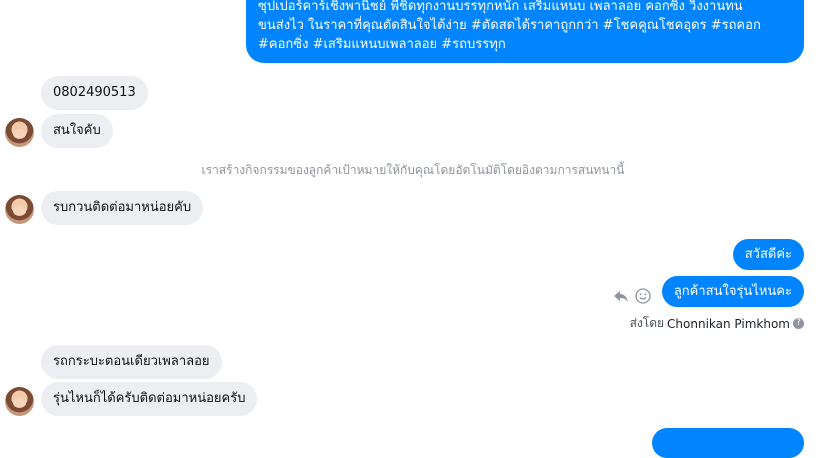 This screenshot has width=826, height=458. What do you see at coordinates (149, 399) in the screenshot?
I see `incoming-message-any-model: รุ่นไหนก็ได้ครับติดต่อมาหน่อยครับ` at bounding box center [149, 399].